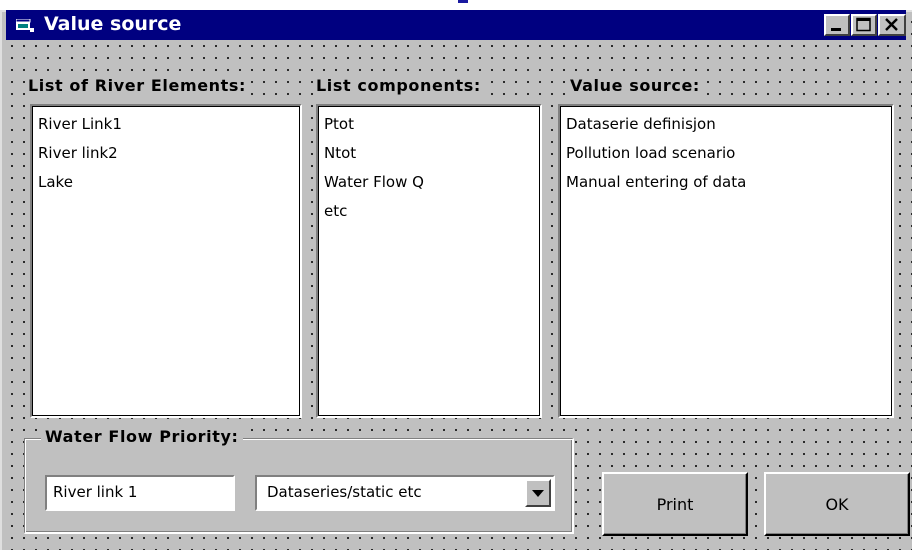 This screenshot has width=912, height=550. I want to click on list-item: Ntot, so click(432, 157).